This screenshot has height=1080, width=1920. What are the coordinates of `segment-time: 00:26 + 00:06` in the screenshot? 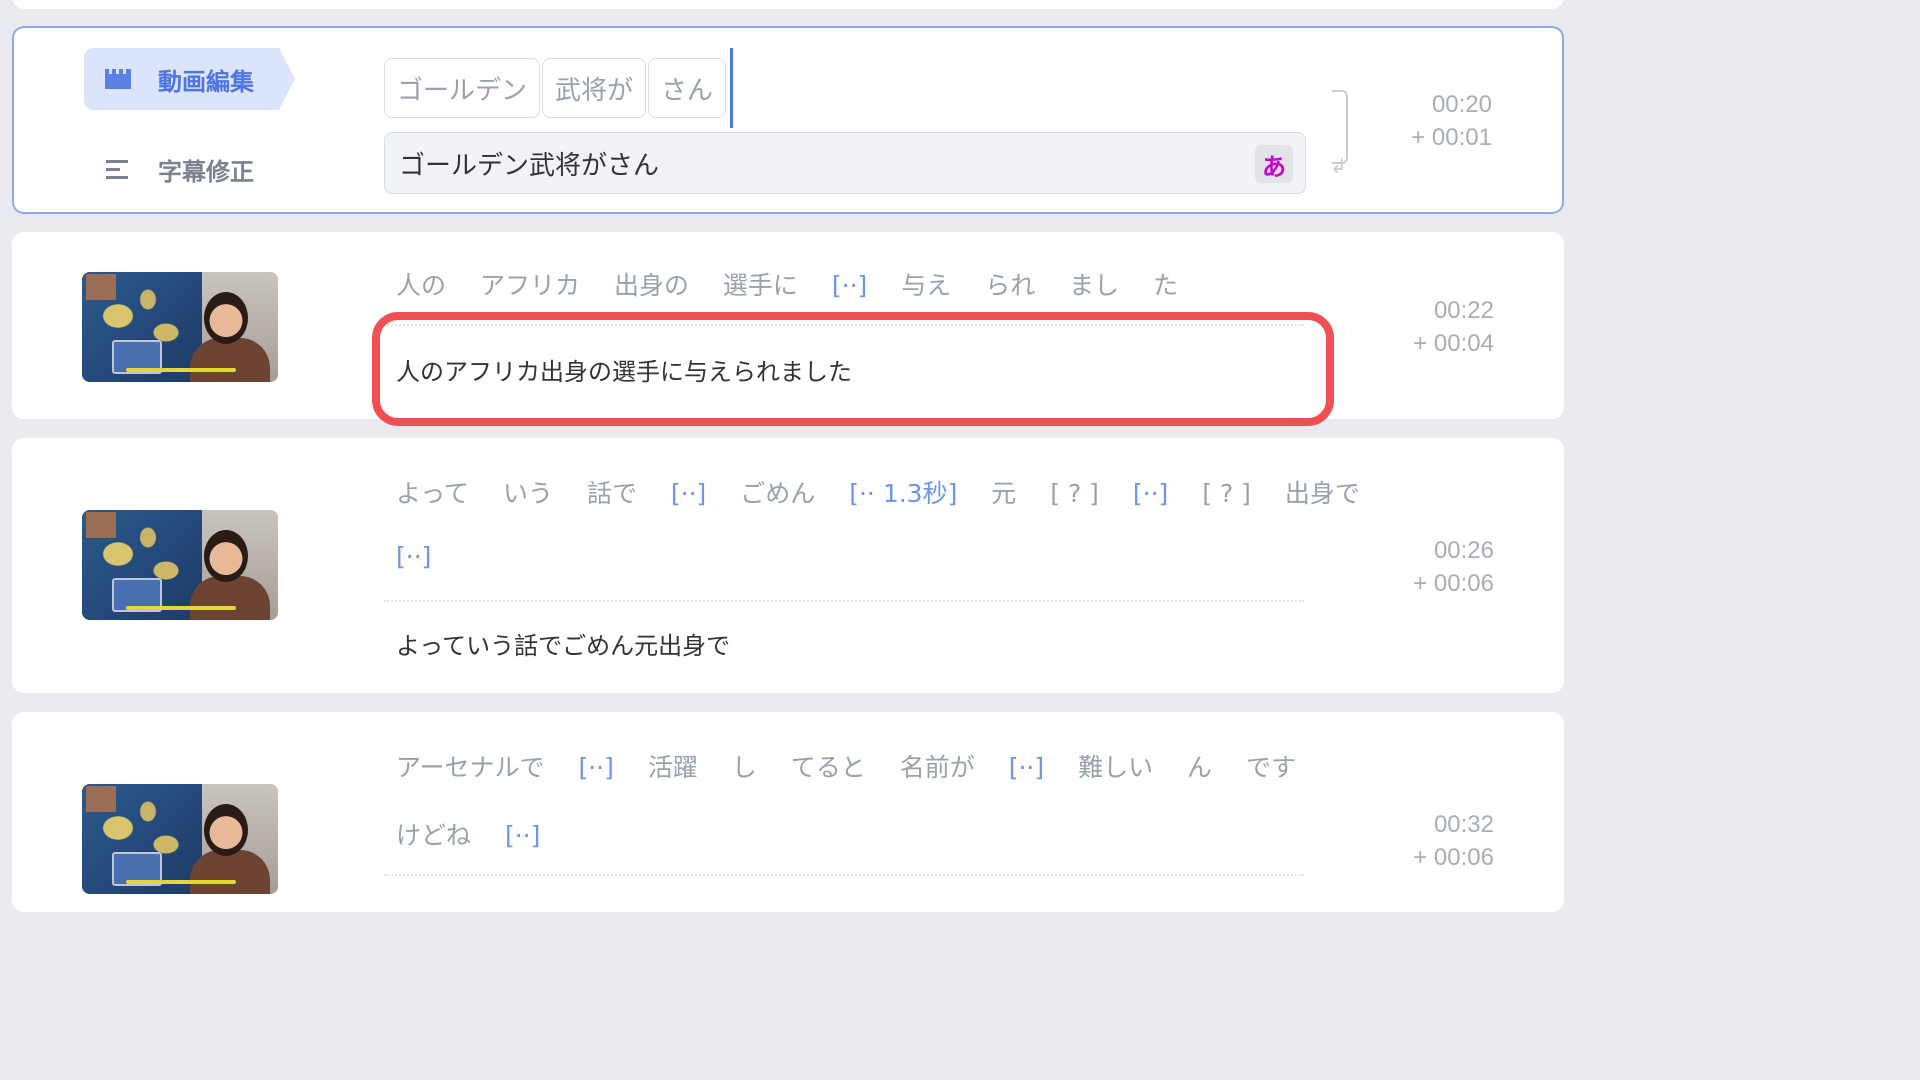 It's located at (1453, 567).